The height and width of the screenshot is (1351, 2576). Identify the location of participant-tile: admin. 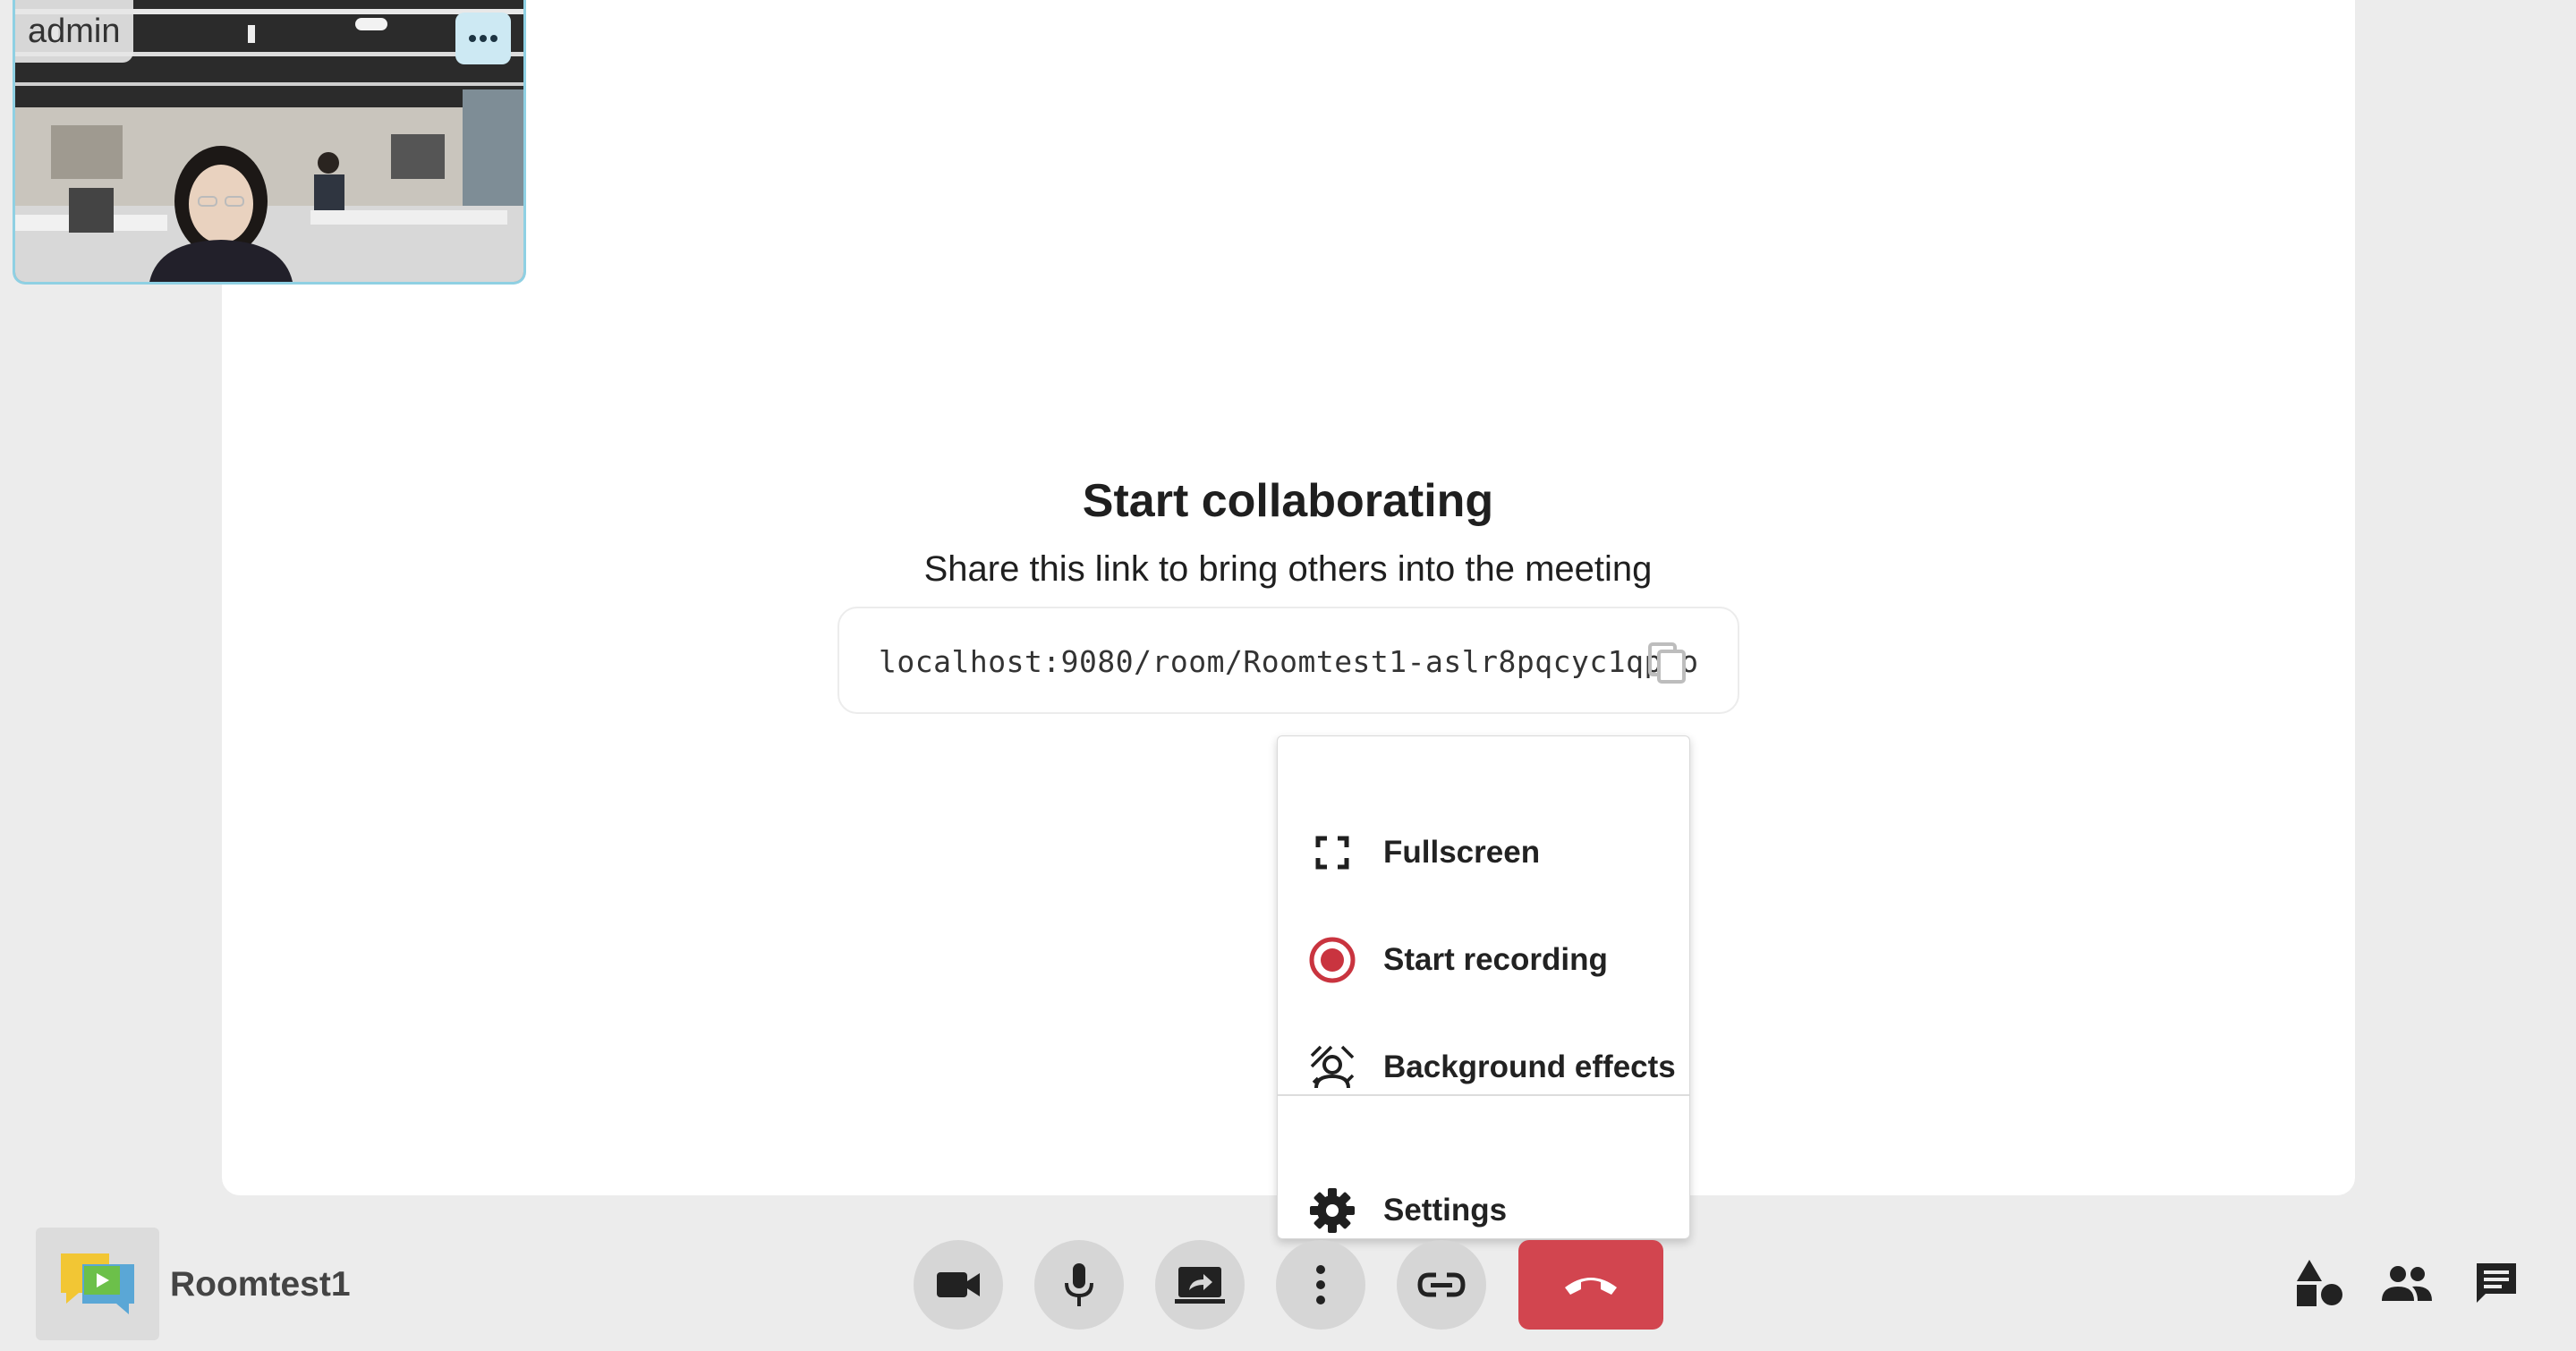
(269, 143).